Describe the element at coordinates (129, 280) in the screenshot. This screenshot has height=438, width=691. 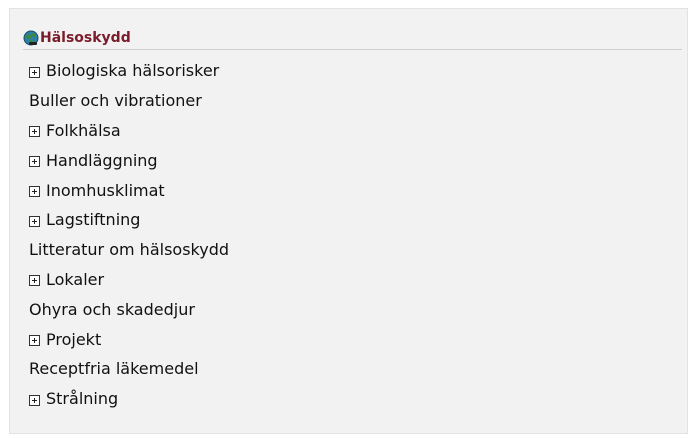
I see `list-item: Lokaler` at that location.